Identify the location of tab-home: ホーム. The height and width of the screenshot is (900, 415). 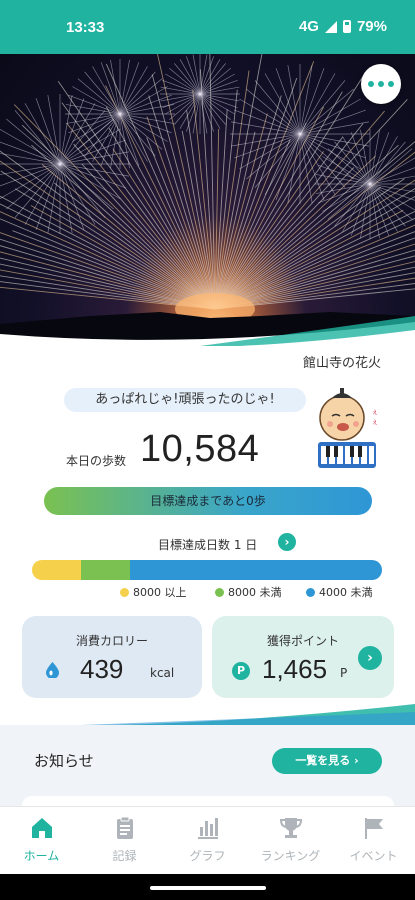
(41, 840).